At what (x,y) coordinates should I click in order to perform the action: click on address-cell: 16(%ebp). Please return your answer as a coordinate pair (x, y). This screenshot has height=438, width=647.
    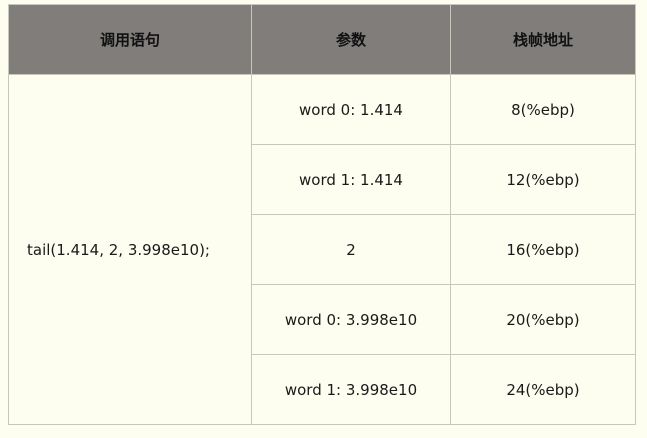
    Looking at the image, I should click on (543, 249).